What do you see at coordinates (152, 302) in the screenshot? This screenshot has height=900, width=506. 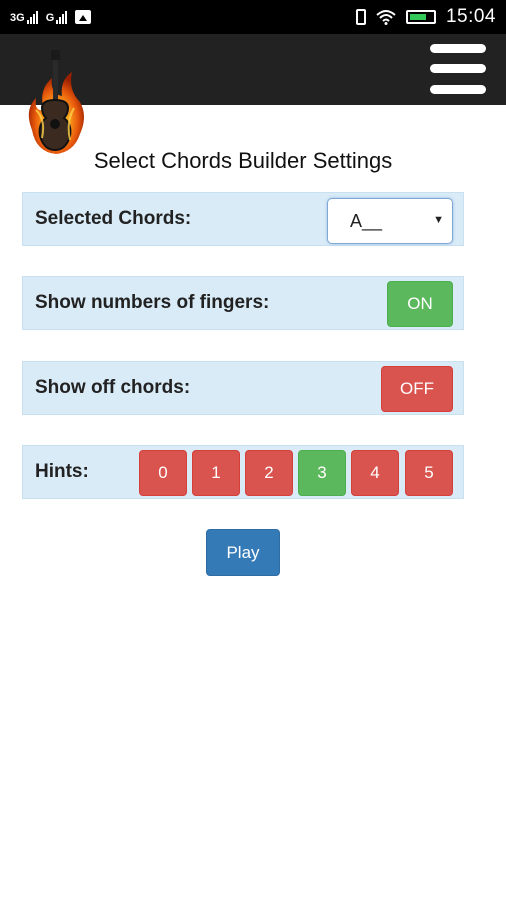 I see `show-fingers-label: Show numbers of fingers:` at bounding box center [152, 302].